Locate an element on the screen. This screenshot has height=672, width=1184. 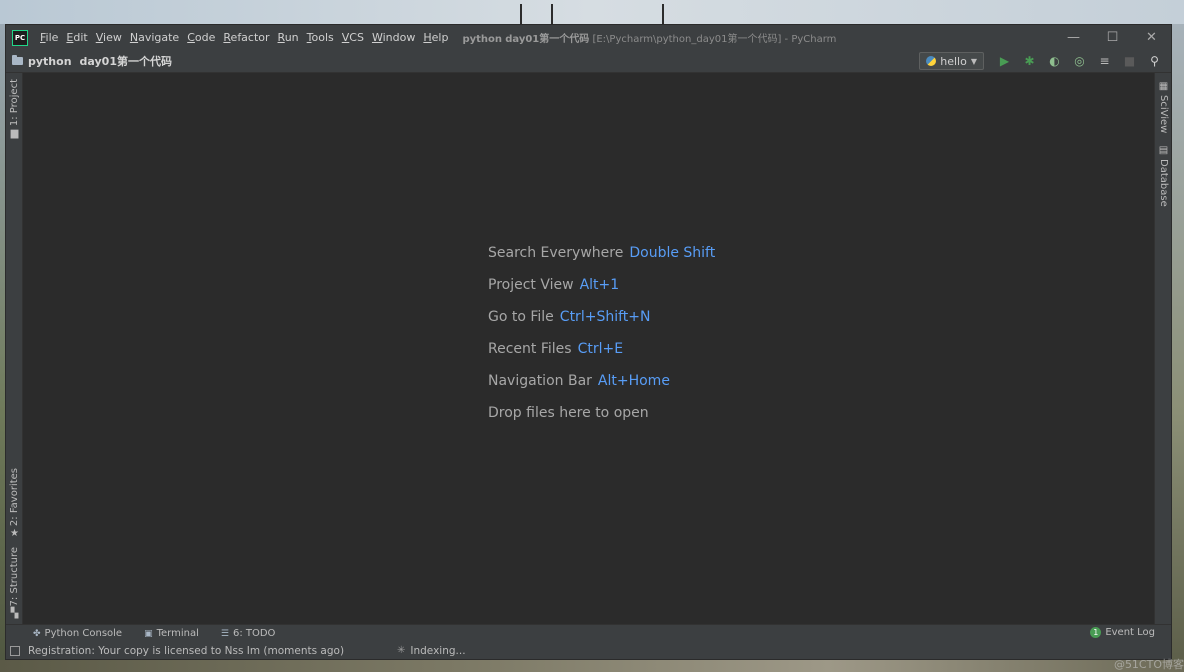
event-log-button: 1 Event Log is located at coordinates (1122, 632).